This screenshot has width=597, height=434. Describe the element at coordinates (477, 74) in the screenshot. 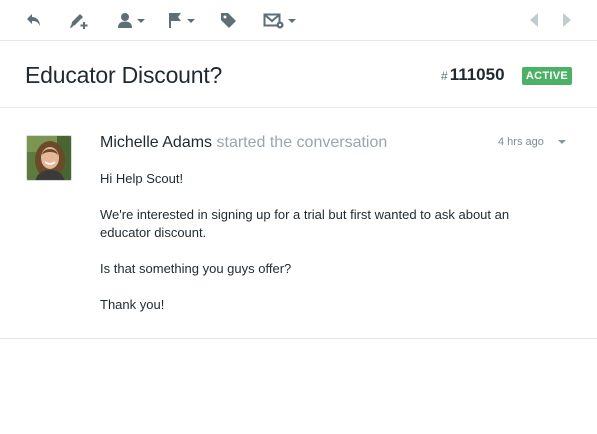

I see `conversation-id: 111050` at that location.